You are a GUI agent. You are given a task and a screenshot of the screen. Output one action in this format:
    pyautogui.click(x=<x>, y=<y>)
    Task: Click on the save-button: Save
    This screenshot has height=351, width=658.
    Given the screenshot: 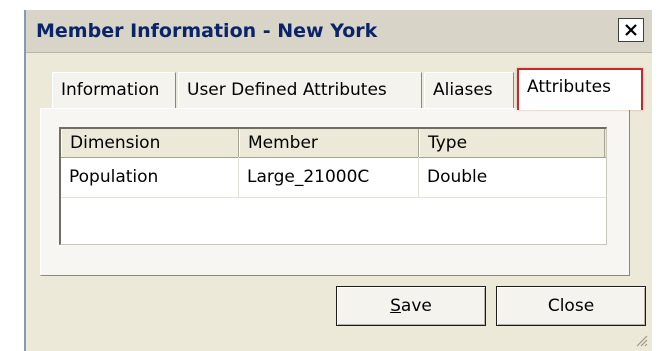 What is the action you would take?
    pyautogui.click(x=411, y=306)
    